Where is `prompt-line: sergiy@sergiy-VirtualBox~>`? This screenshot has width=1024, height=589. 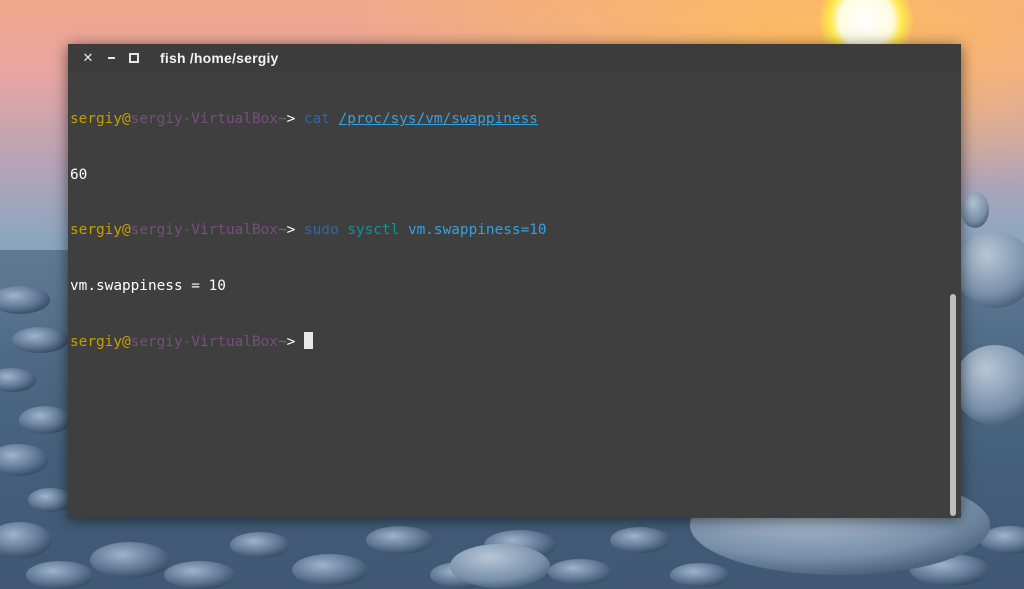 prompt-line: sergiy@sergiy-VirtualBox~> is located at coordinates (507, 341).